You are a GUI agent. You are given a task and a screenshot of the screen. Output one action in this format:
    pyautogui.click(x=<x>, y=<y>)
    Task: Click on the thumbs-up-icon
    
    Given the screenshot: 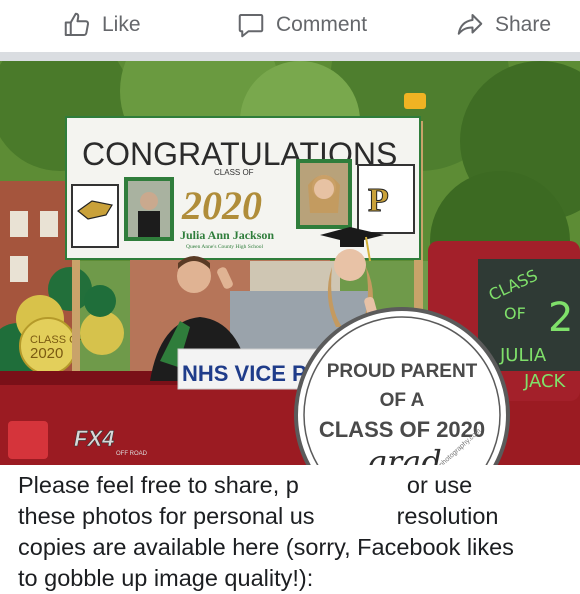 What is the action you would take?
    pyautogui.click(x=77, y=24)
    